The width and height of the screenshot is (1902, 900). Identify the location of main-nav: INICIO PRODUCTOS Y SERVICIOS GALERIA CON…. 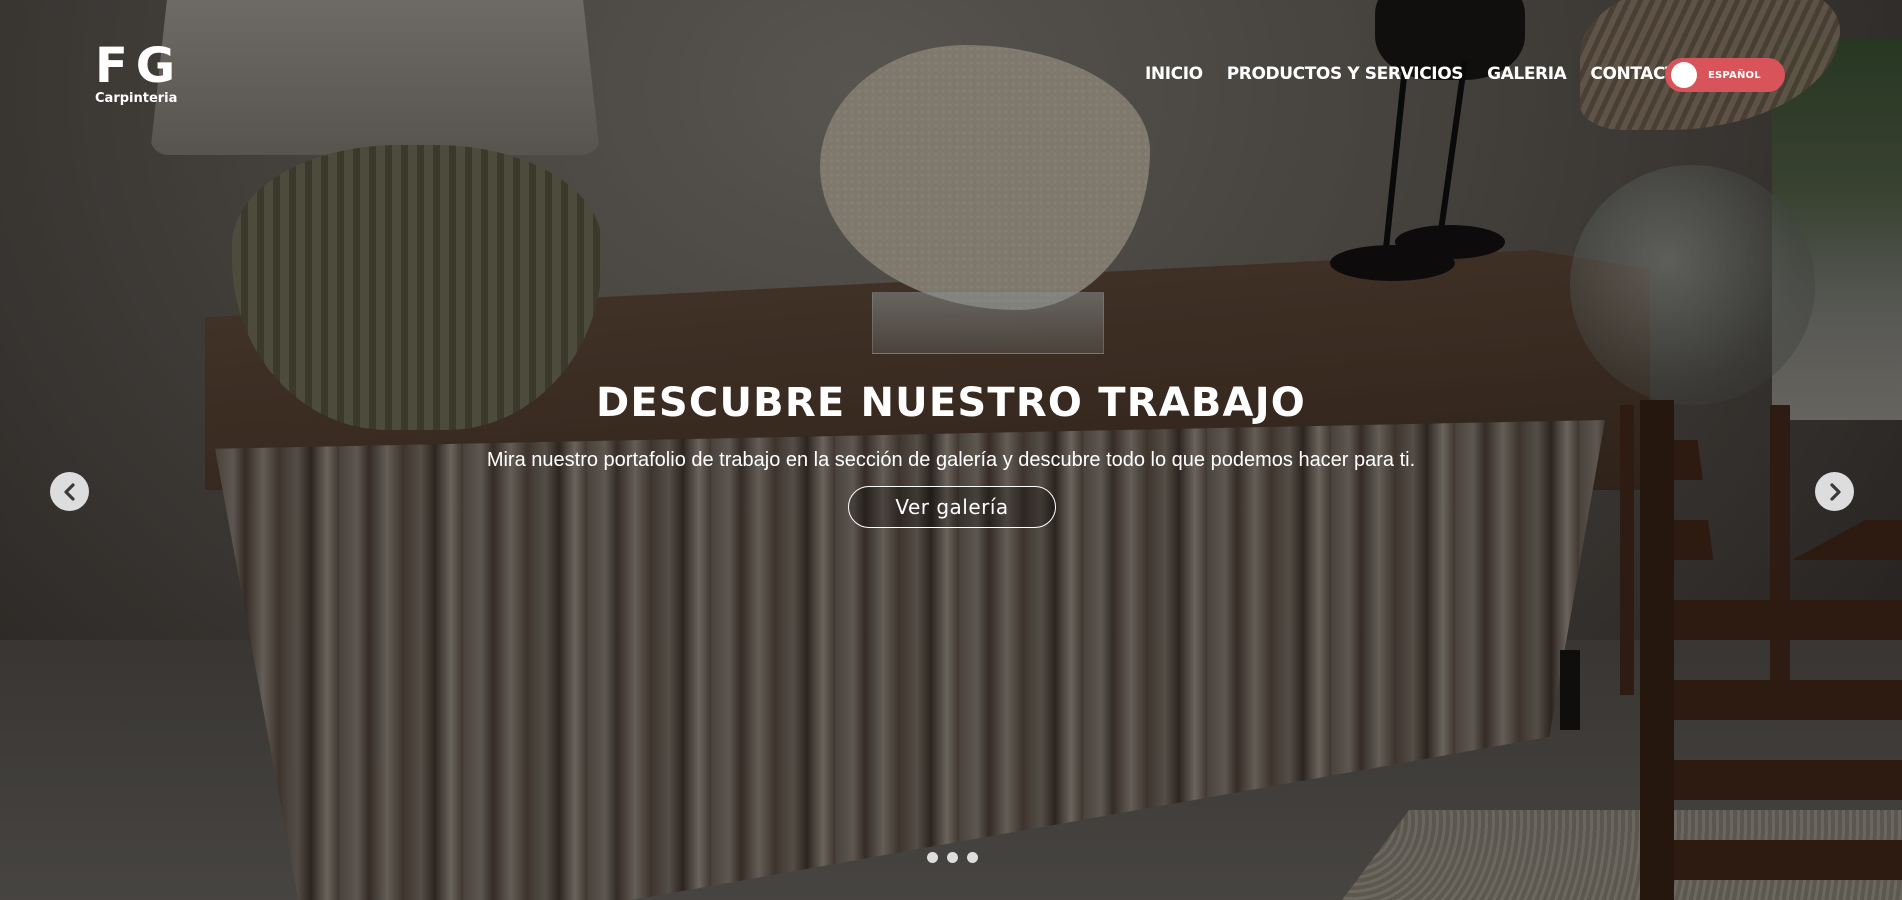
(1418, 74).